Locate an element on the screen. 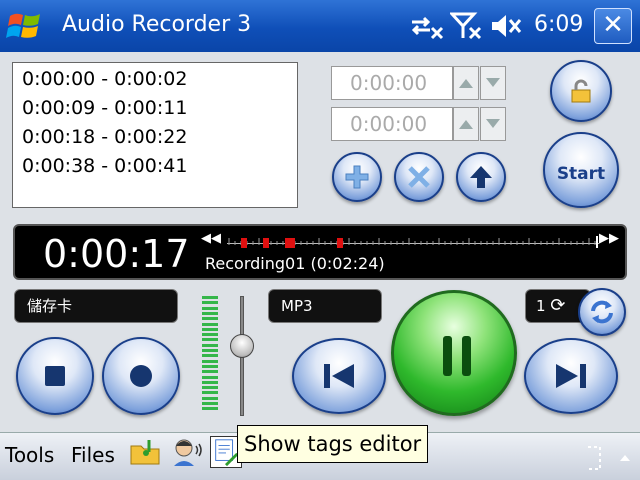 The image size is (640, 480). tooltip: Show tags editor is located at coordinates (333, 444).